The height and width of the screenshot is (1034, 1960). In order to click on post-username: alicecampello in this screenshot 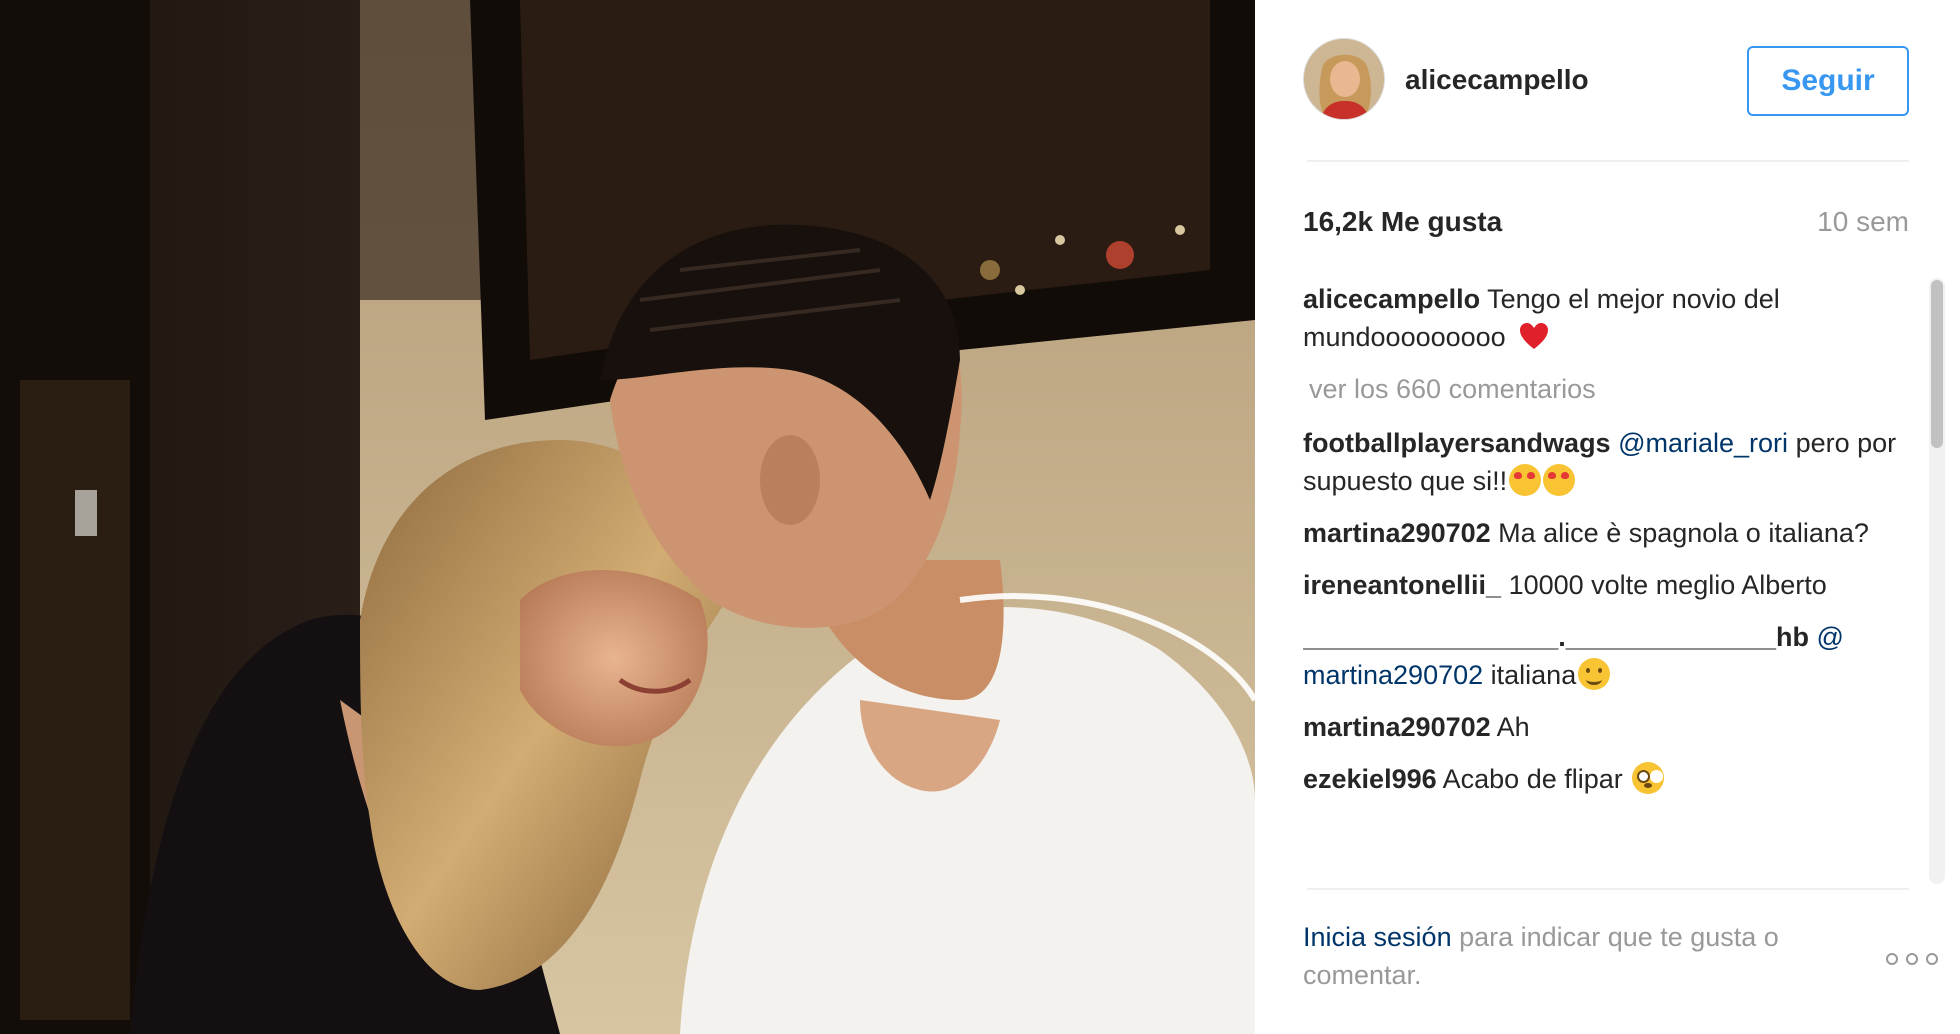, I will do `click(1497, 80)`.